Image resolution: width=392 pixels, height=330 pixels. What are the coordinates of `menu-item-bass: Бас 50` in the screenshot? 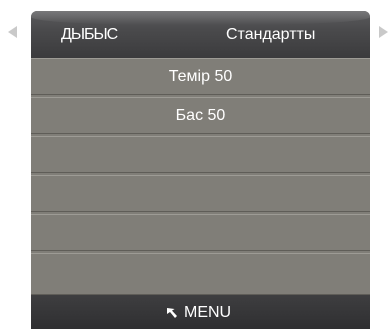 It's located at (200, 115).